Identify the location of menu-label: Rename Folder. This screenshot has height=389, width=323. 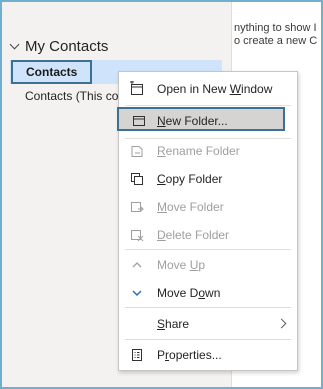
(198, 151).